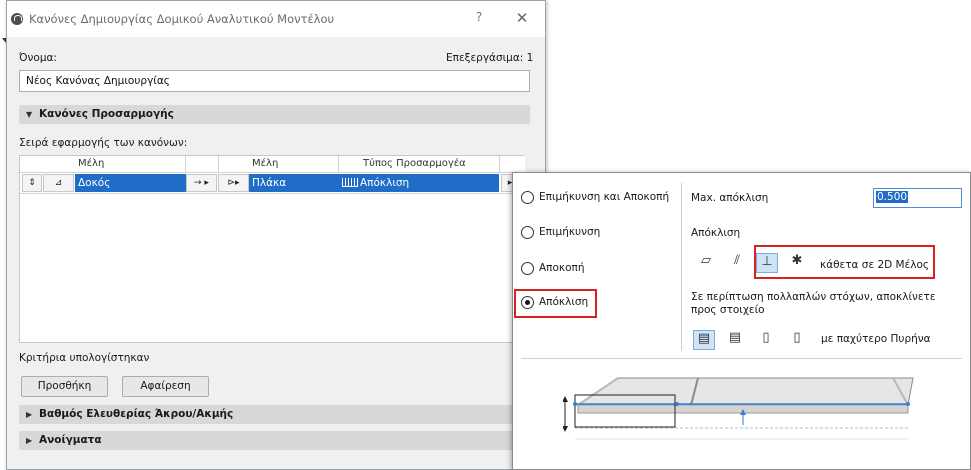  I want to click on add-button: Προσθήκη, so click(64, 386).